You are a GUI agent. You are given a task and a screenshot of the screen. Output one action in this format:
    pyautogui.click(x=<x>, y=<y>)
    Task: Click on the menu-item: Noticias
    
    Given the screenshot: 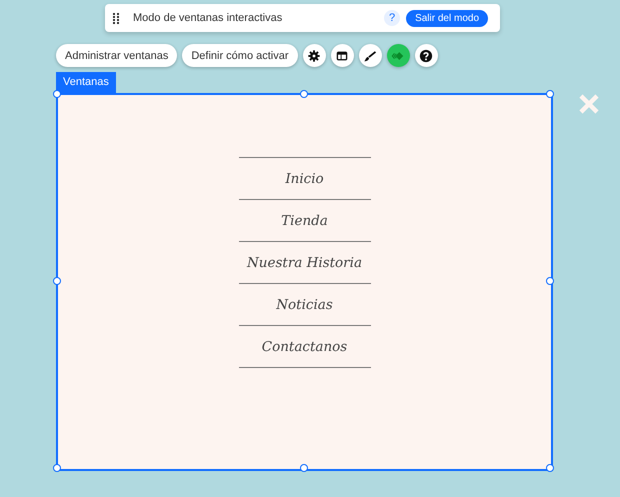 What is the action you would take?
    pyautogui.click(x=304, y=305)
    